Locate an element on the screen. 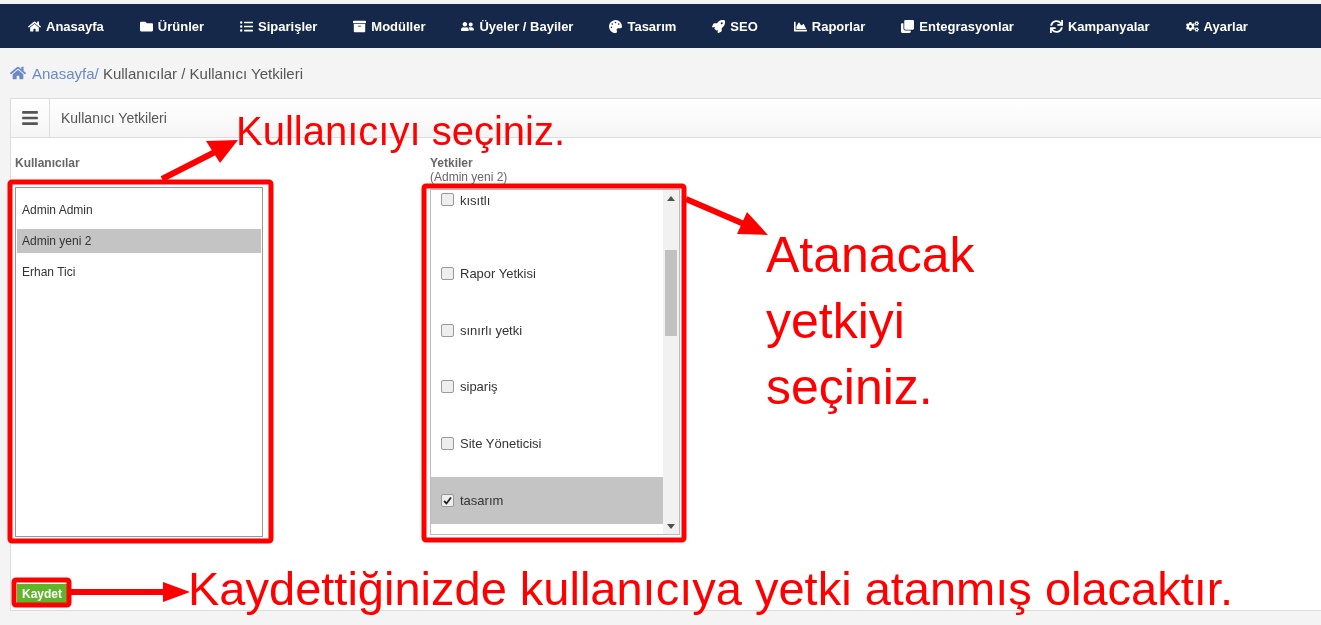  selected-user-caption: (Admin yeni 2) is located at coordinates (469, 177).